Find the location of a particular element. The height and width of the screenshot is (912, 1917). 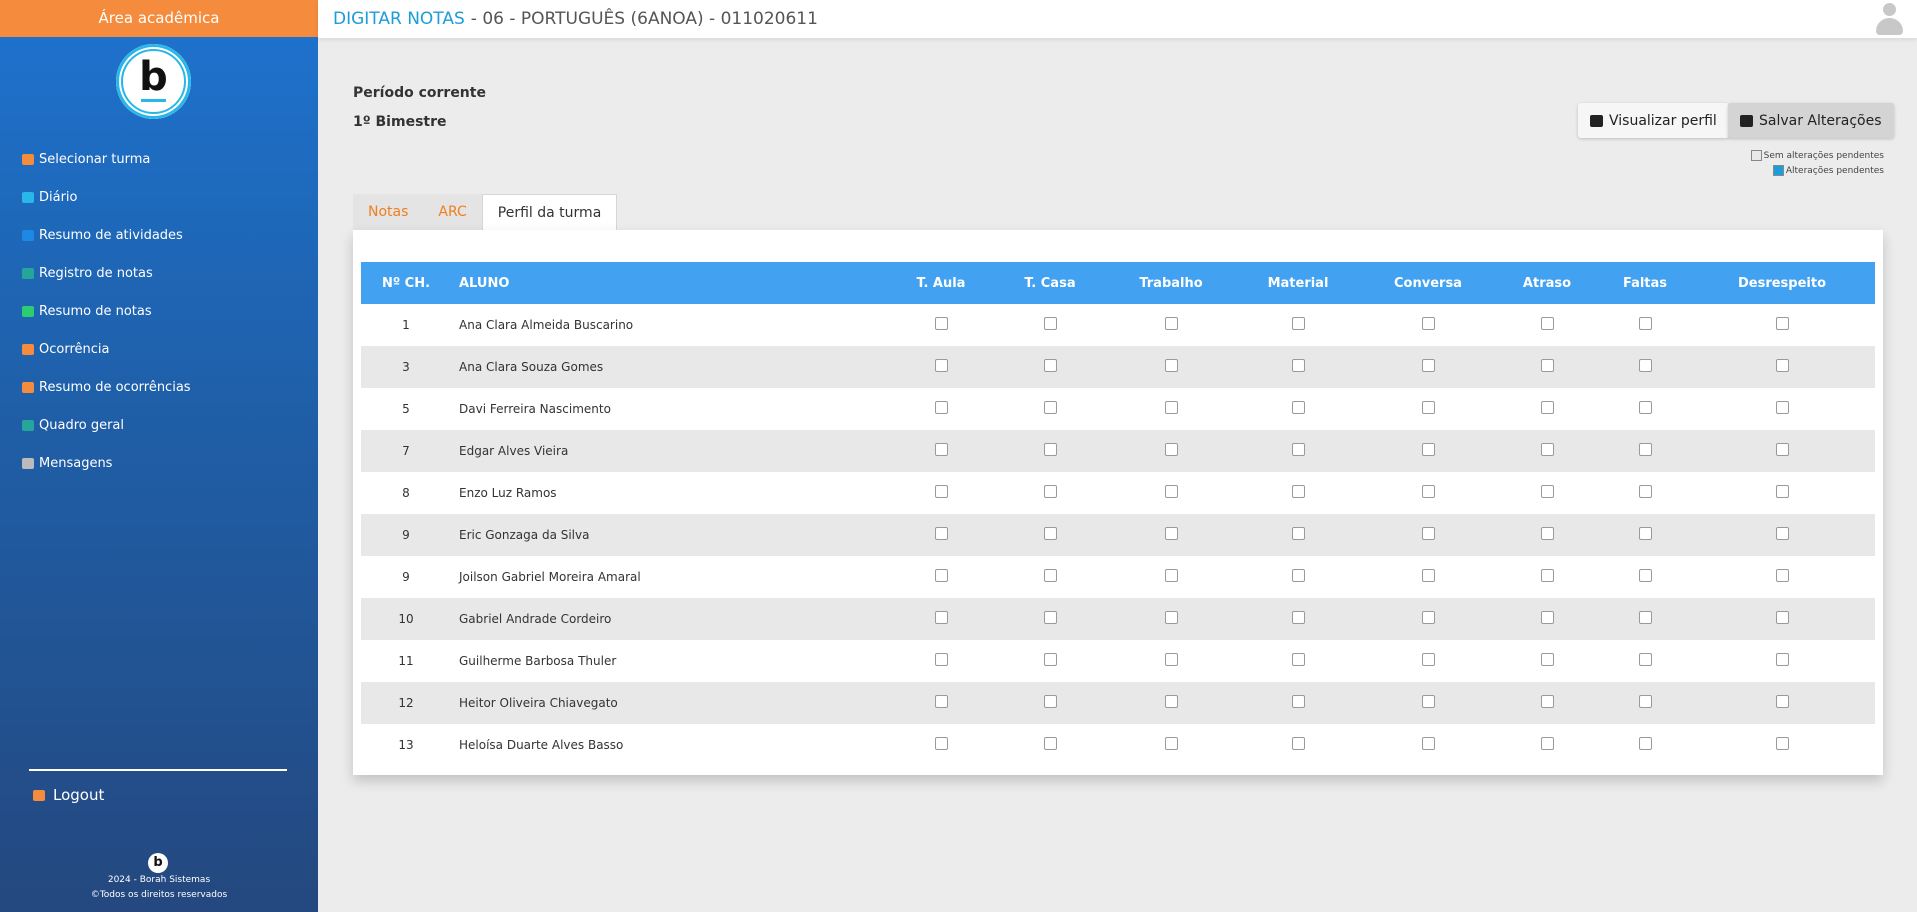

sidebar-item-resumo-de-notas: Resumo de notas is located at coordinates (159, 311).